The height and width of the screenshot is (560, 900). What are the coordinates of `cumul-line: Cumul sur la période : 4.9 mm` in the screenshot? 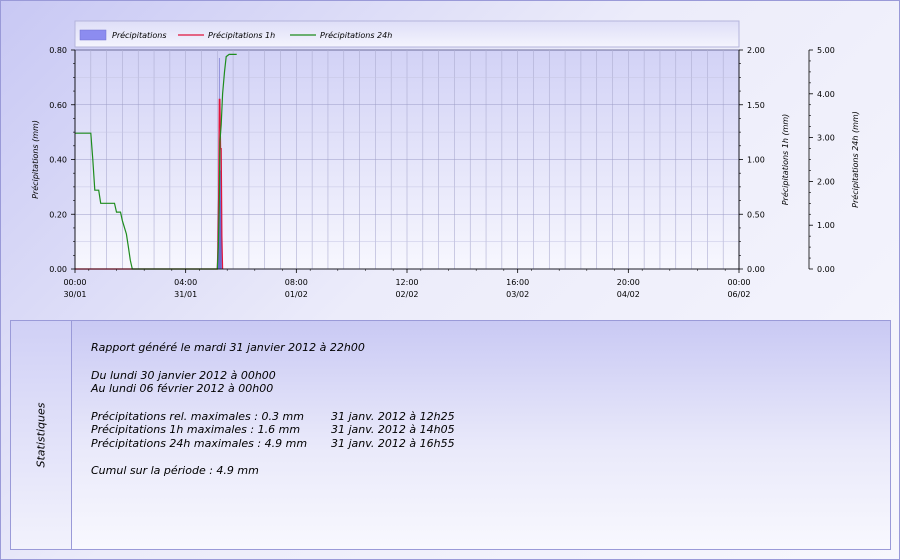 It's located at (175, 470).